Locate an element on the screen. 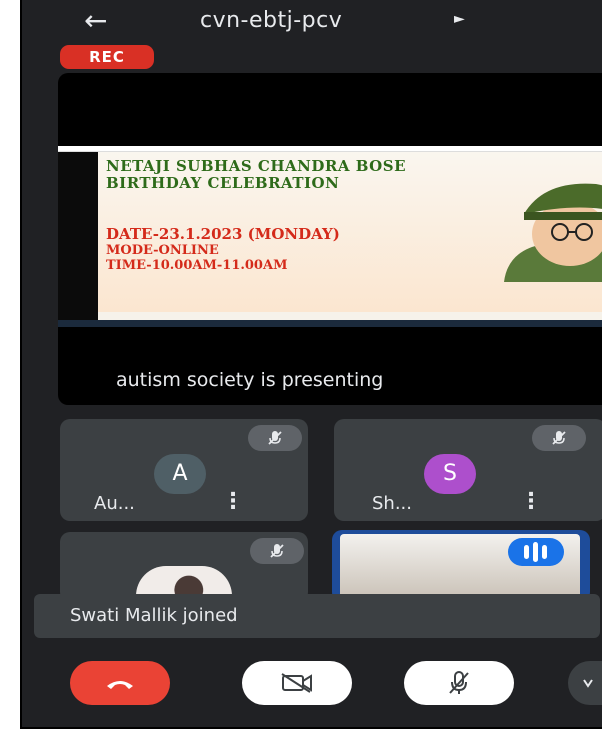 The height and width of the screenshot is (729, 602). portrait-illustration is located at coordinates (553, 232).